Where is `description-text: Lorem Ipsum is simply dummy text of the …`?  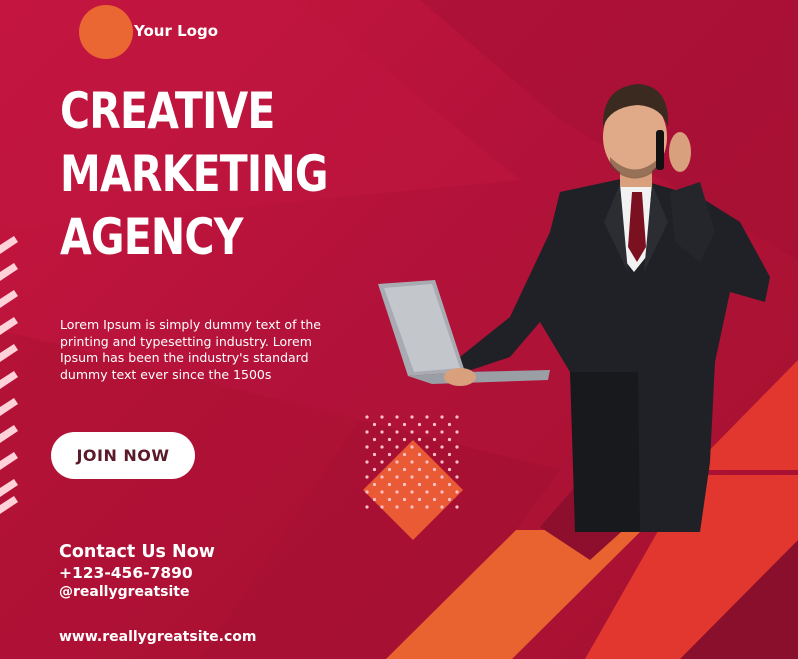 description-text: Lorem Ipsum is simply dummy text of the … is located at coordinates (190, 349).